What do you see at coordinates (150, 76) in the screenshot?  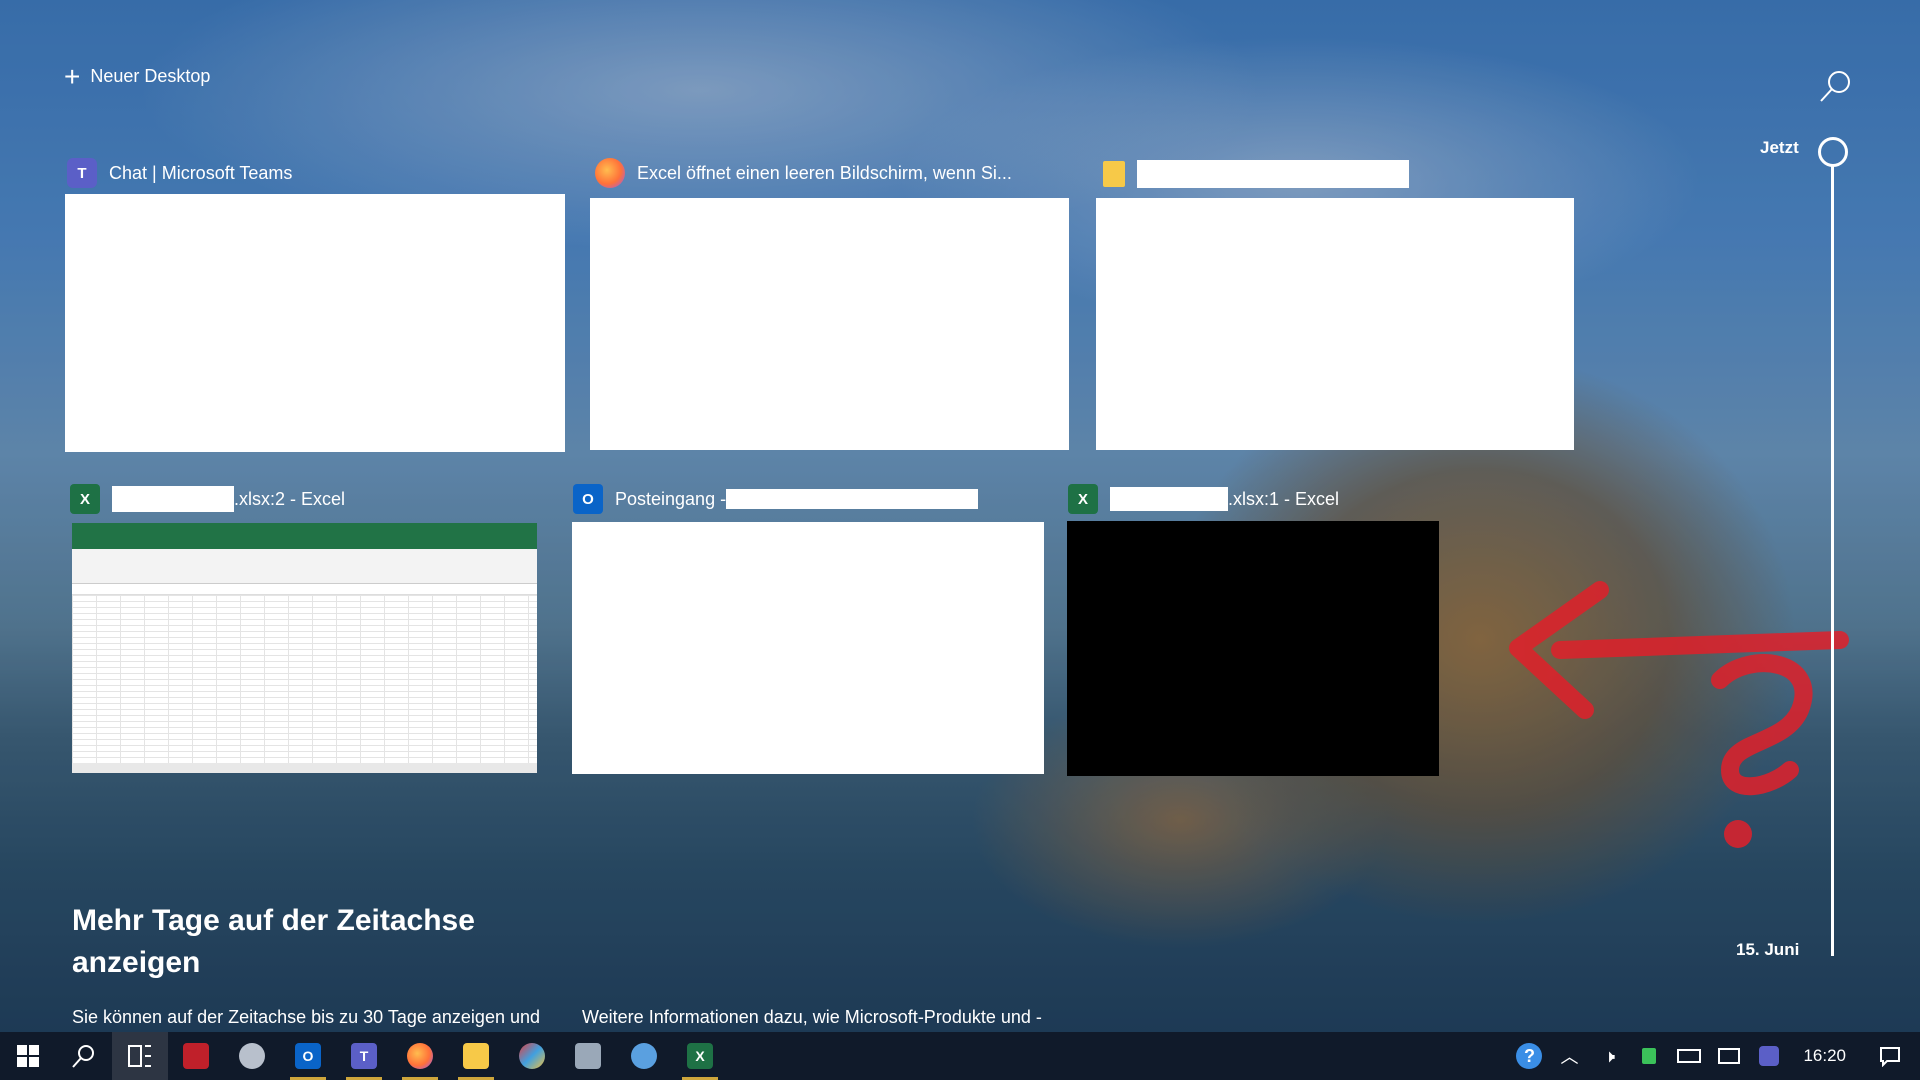 I see `new-desktop-label: Neuer Desktop` at bounding box center [150, 76].